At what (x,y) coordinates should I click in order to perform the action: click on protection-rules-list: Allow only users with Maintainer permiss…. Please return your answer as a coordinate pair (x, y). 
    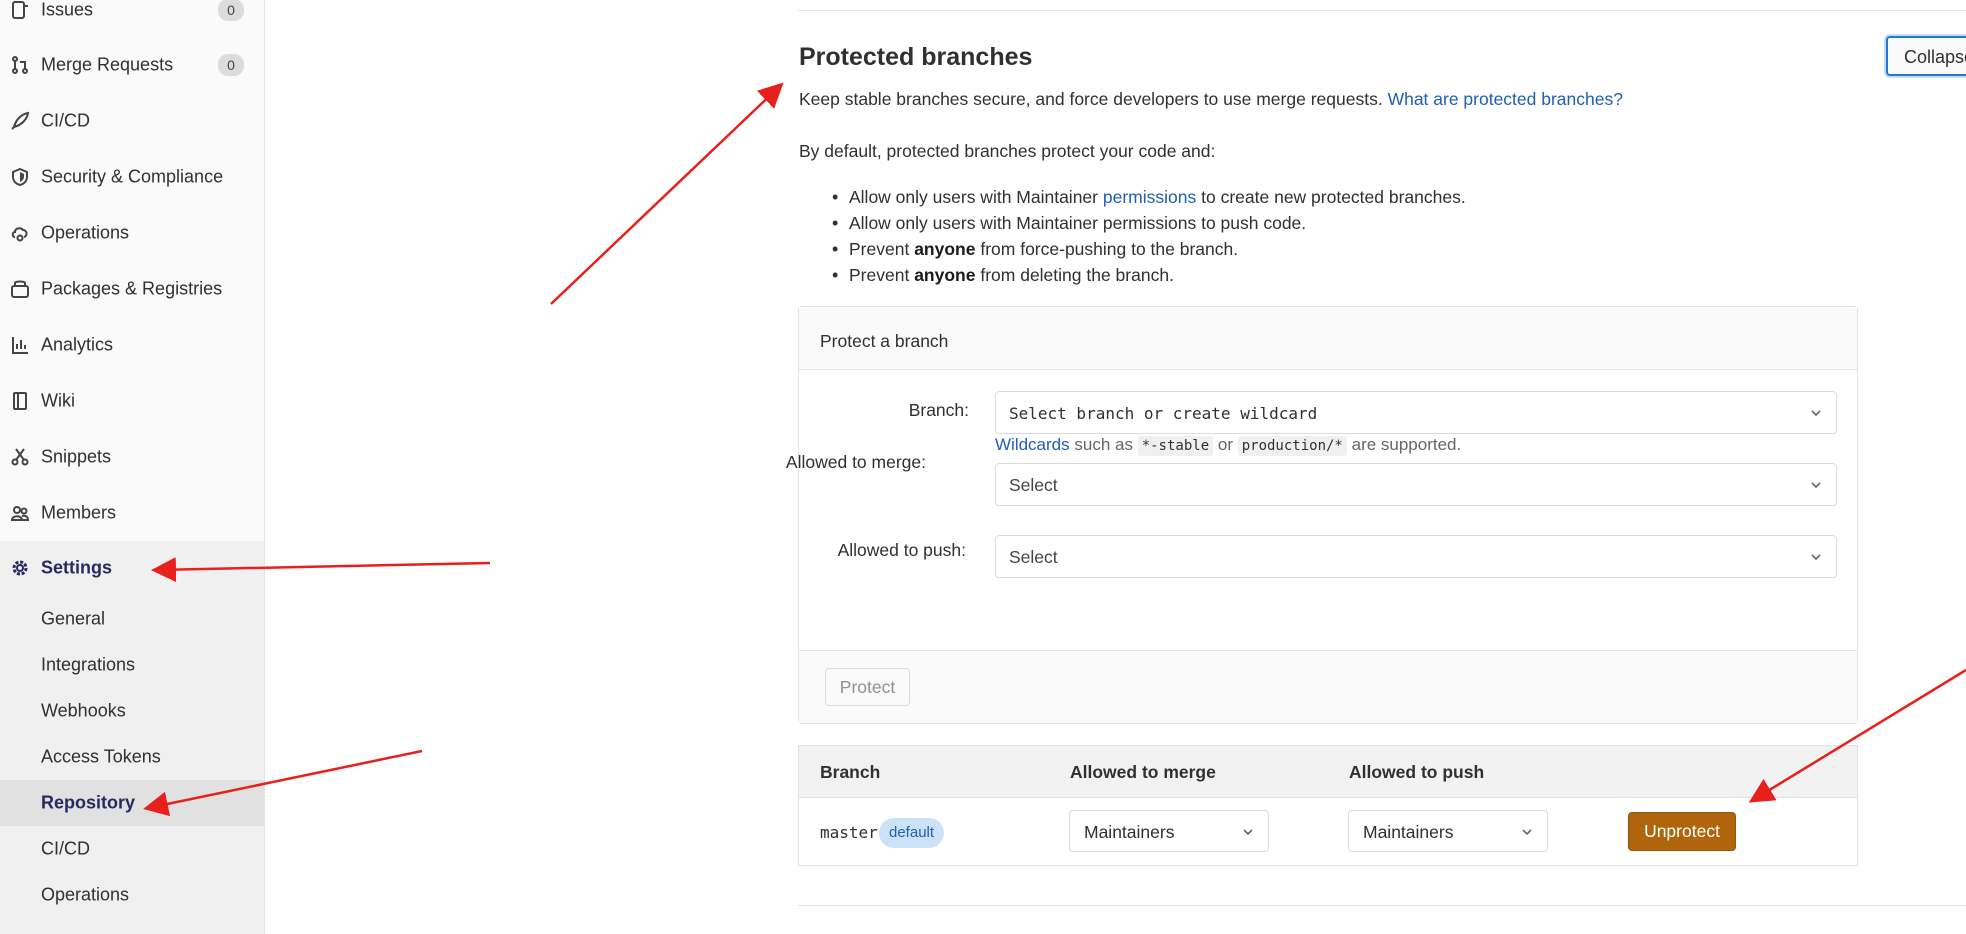
    Looking at the image, I should click on (1149, 239).